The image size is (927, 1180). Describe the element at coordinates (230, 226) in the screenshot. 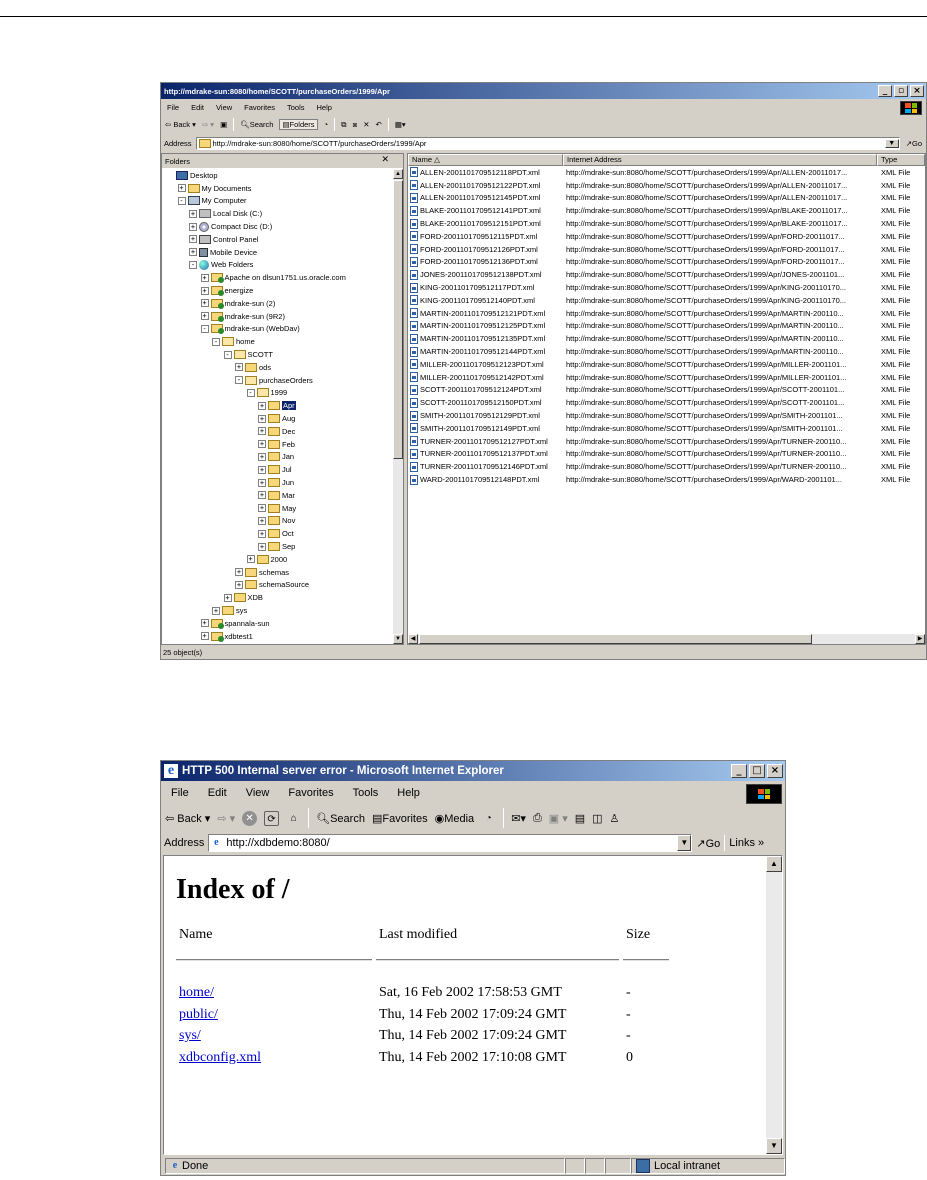

I see `tree-item: + Compact Disc (D:)` at that location.